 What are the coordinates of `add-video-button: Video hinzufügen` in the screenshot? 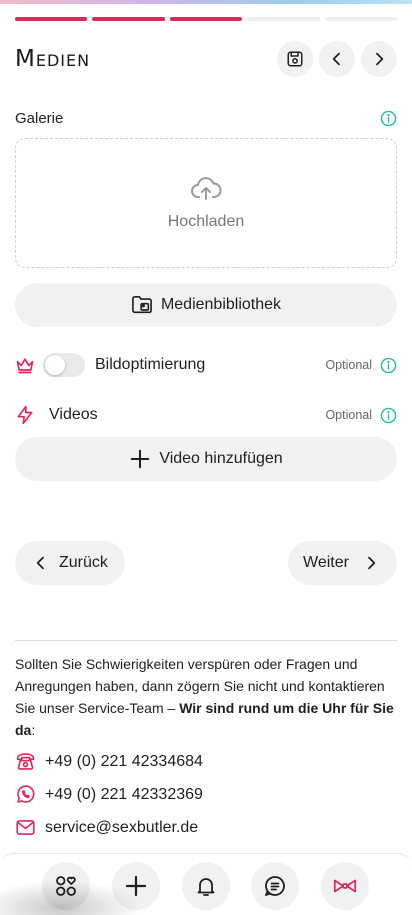 It's located at (206, 459).